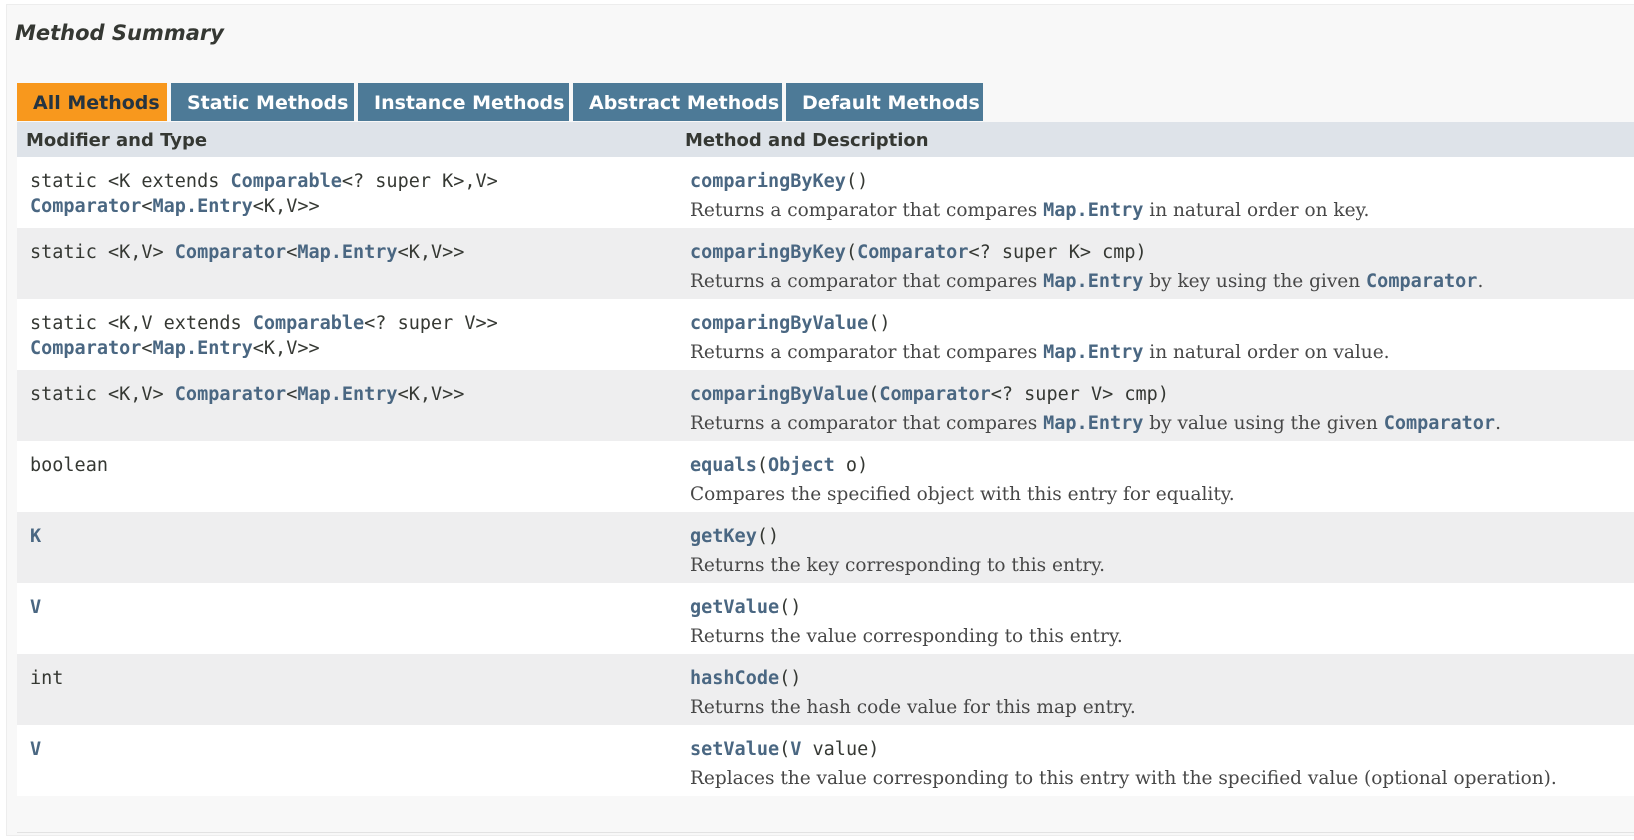 The width and height of the screenshot is (1634, 840). I want to click on method-signature: equals(Object o), so click(1160, 465).